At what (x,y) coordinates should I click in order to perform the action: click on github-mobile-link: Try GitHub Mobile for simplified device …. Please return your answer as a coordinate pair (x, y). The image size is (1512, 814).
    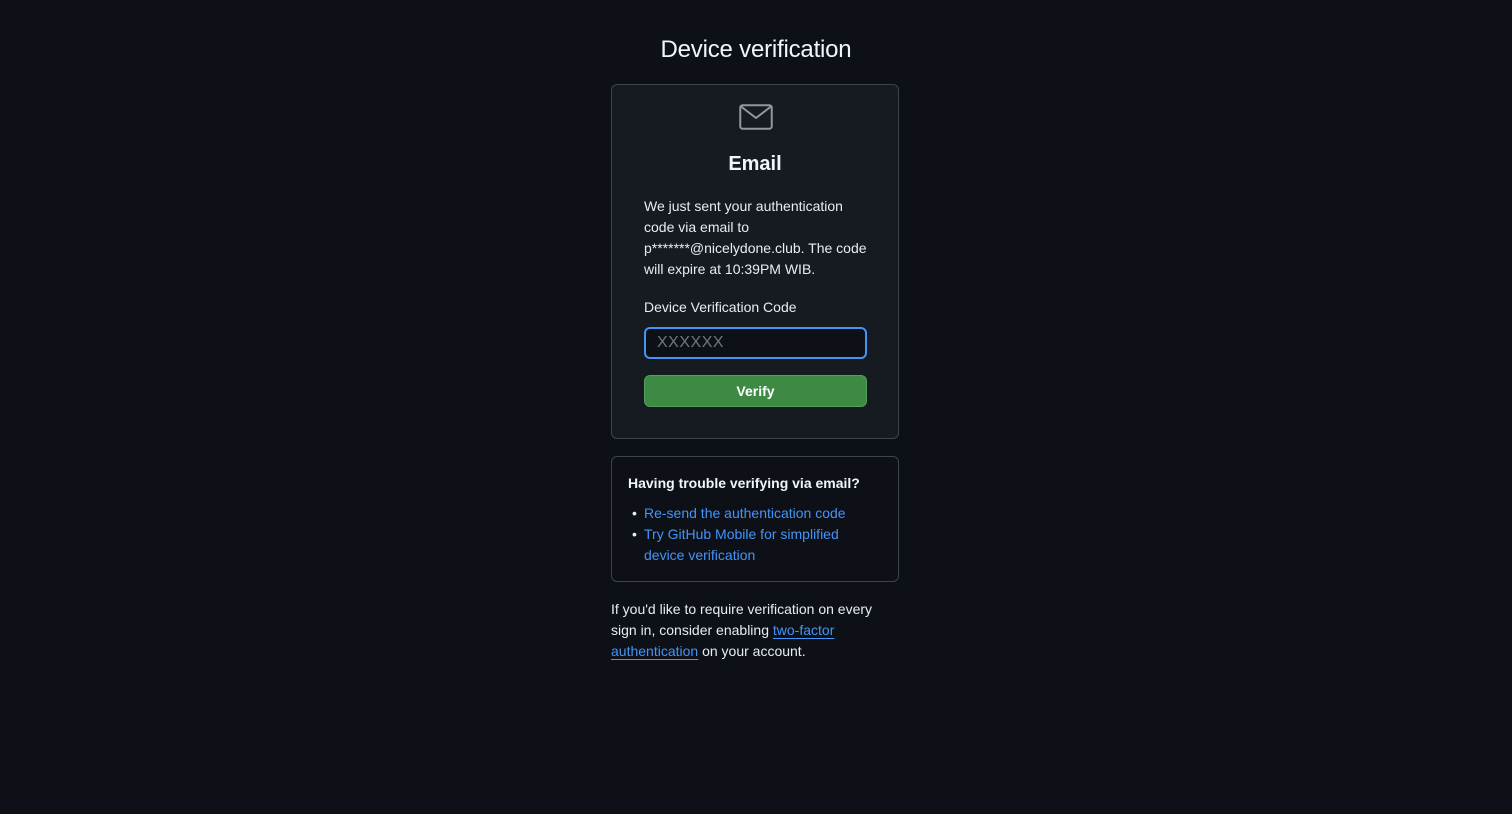
    Looking at the image, I should click on (741, 544).